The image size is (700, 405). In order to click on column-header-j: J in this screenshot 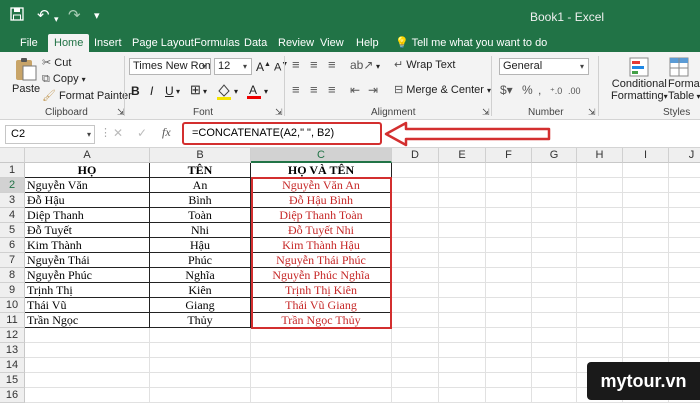, I will do `click(684, 155)`.